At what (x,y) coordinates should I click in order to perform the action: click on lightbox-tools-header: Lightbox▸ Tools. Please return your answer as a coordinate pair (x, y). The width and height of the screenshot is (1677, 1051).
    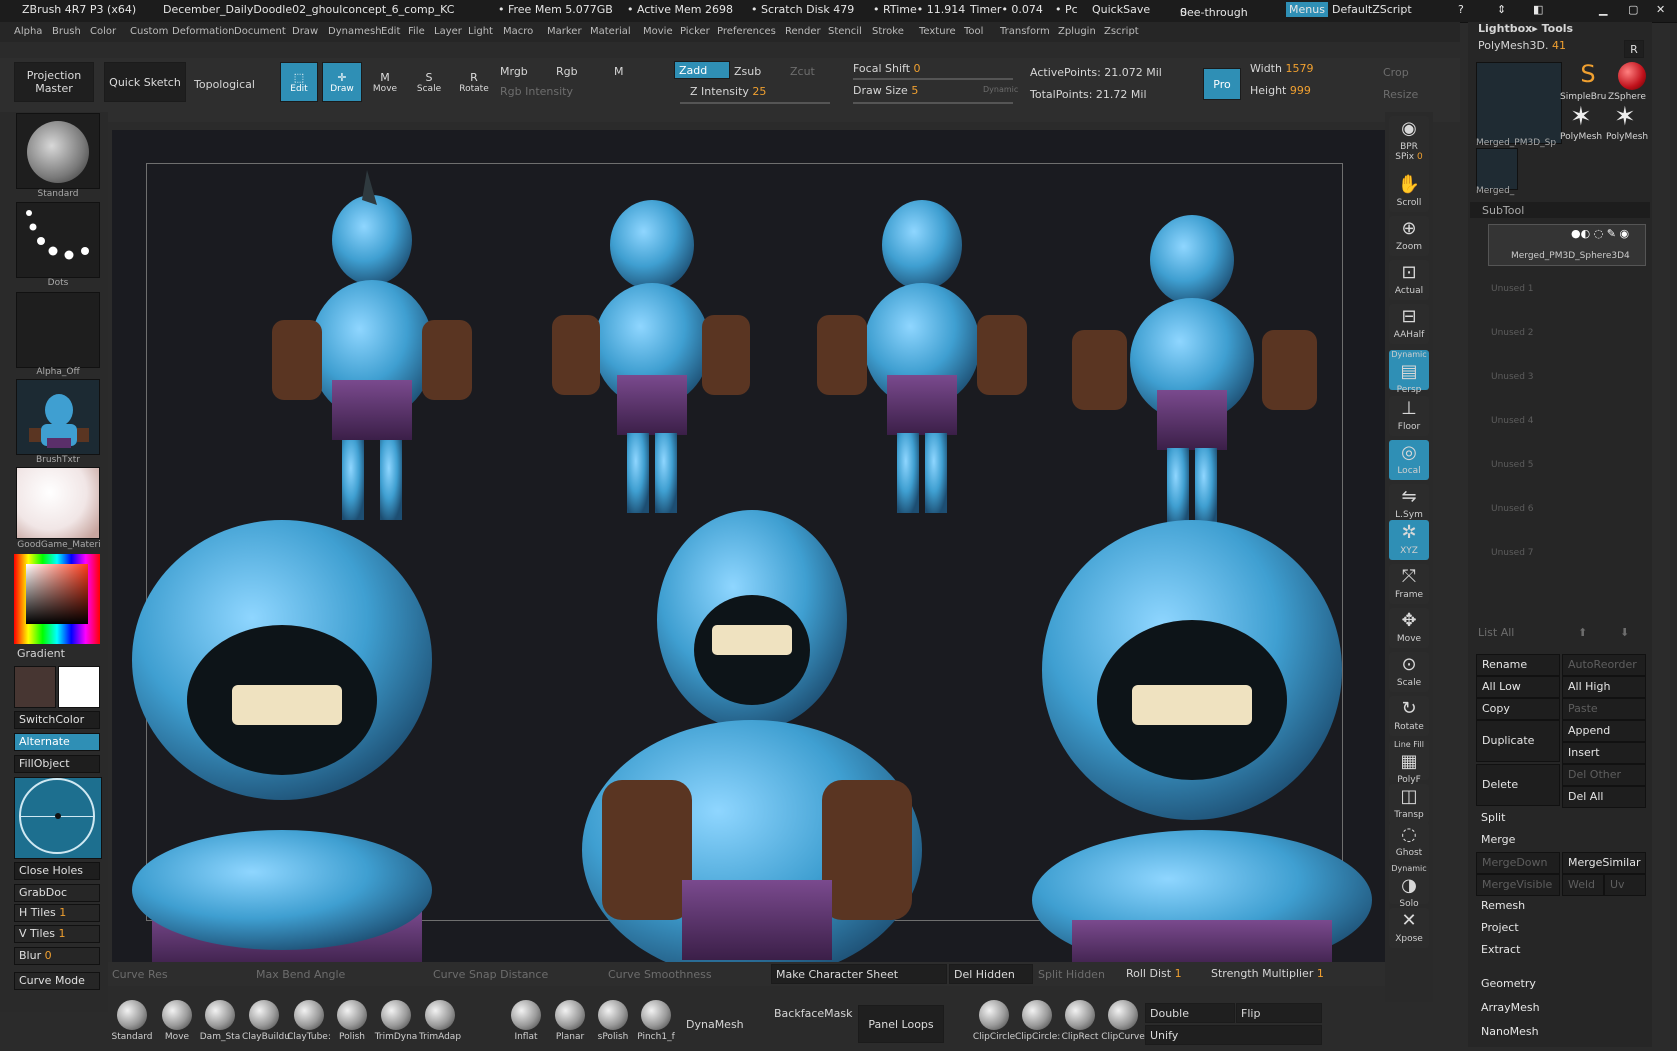
    Looking at the image, I should click on (1525, 28).